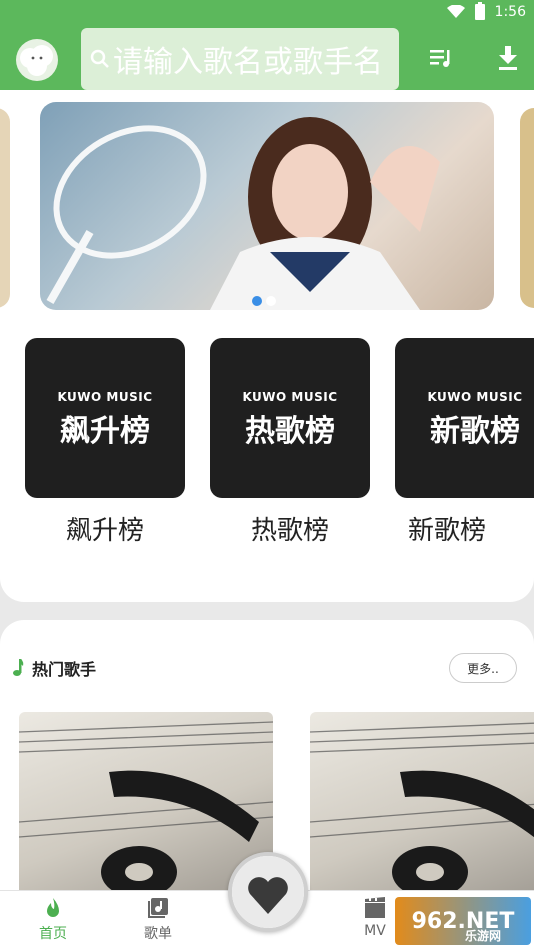 The height and width of the screenshot is (949, 534). I want to click on status-time: 1:56, so click(510, 12).